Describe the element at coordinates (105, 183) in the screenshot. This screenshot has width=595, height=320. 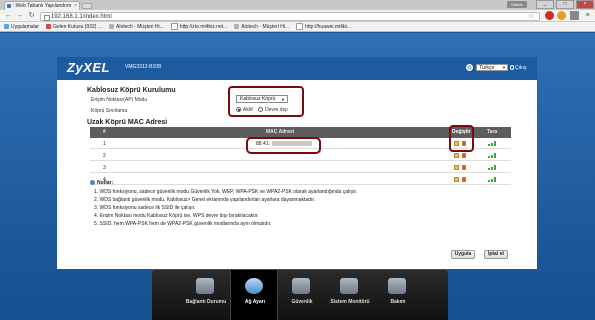
I see `notes-title: Notlar:` at that location.